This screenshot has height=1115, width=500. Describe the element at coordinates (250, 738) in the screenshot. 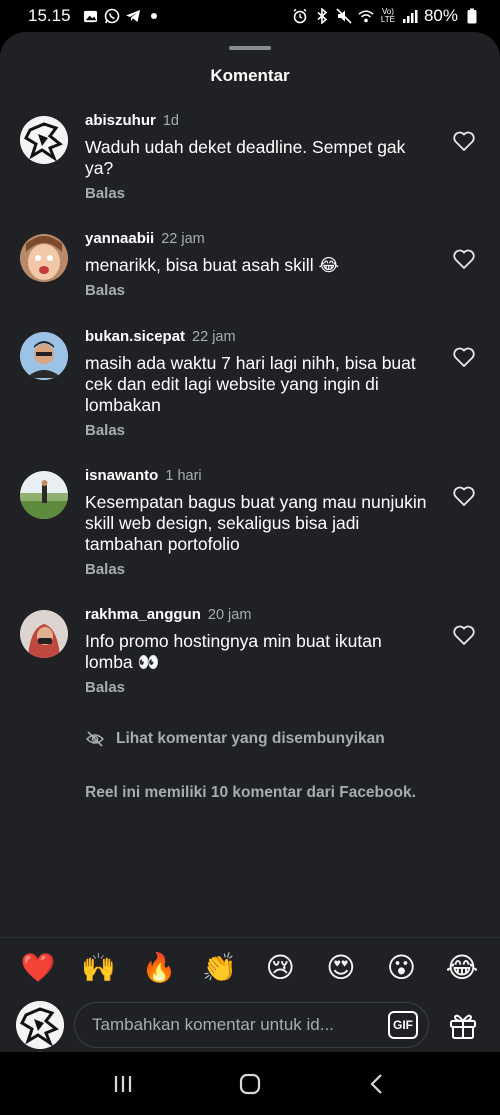

I see `view-hidden-comments-label: Lihat komentar yang disembunyikan` at that location.